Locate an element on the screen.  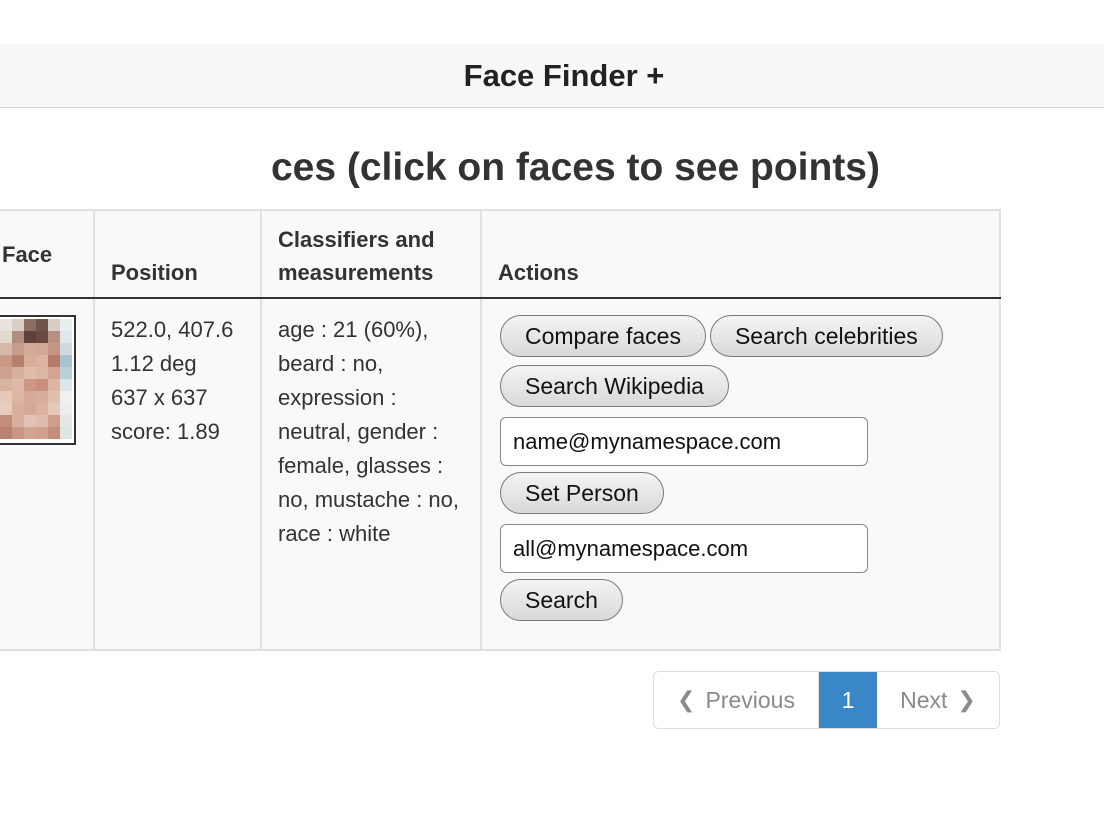
position-score: score: 1.89 is located at coordinates (165, 431).